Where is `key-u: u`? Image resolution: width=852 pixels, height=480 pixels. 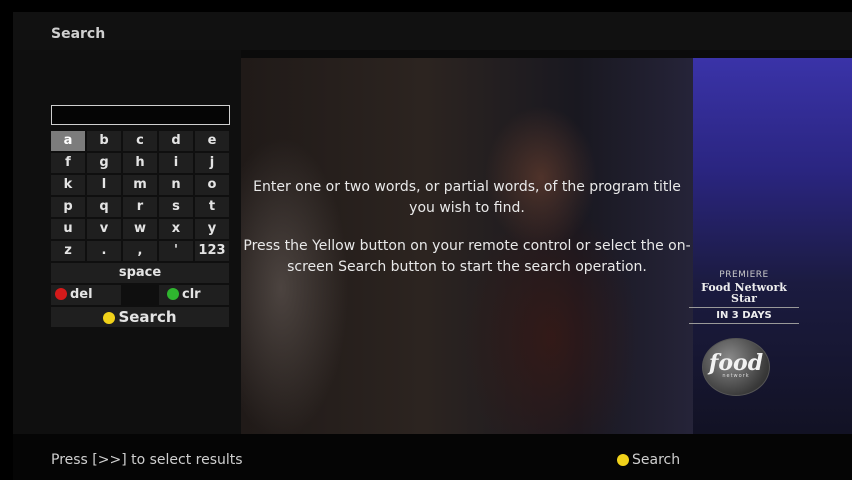 key-u: u is located at coordinates (68, 229).